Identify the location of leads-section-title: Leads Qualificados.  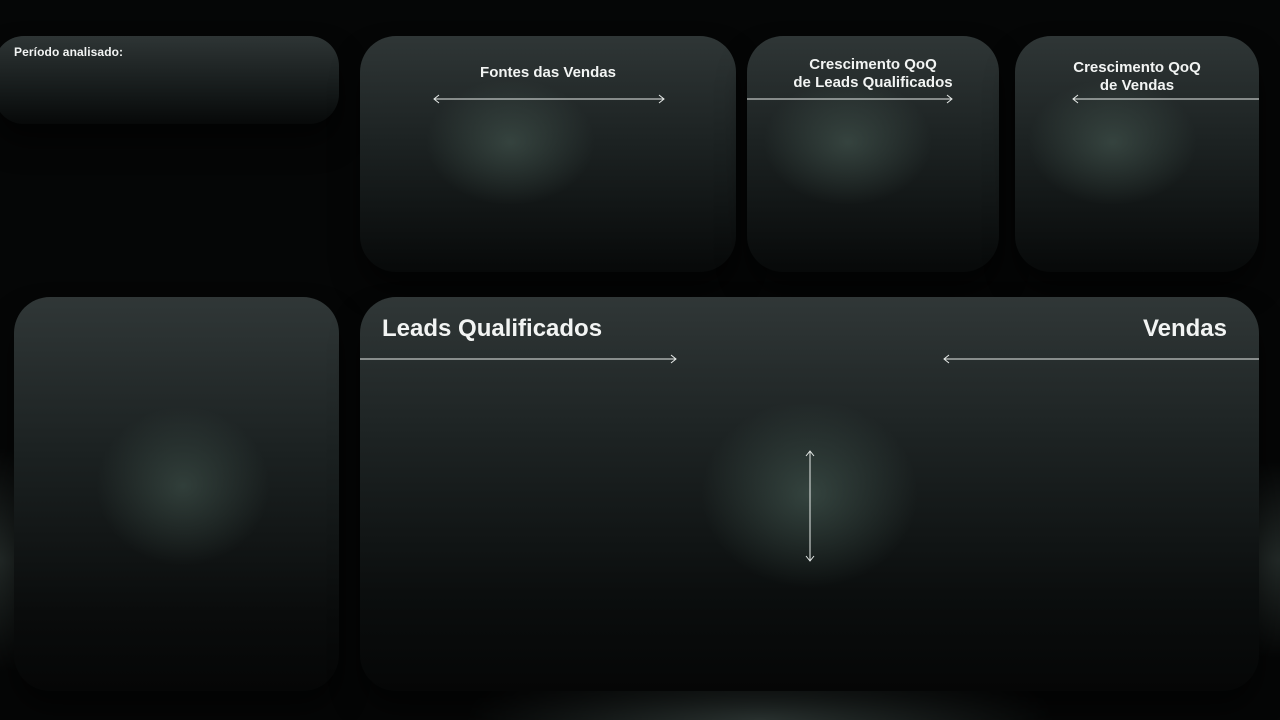
(492, 328).